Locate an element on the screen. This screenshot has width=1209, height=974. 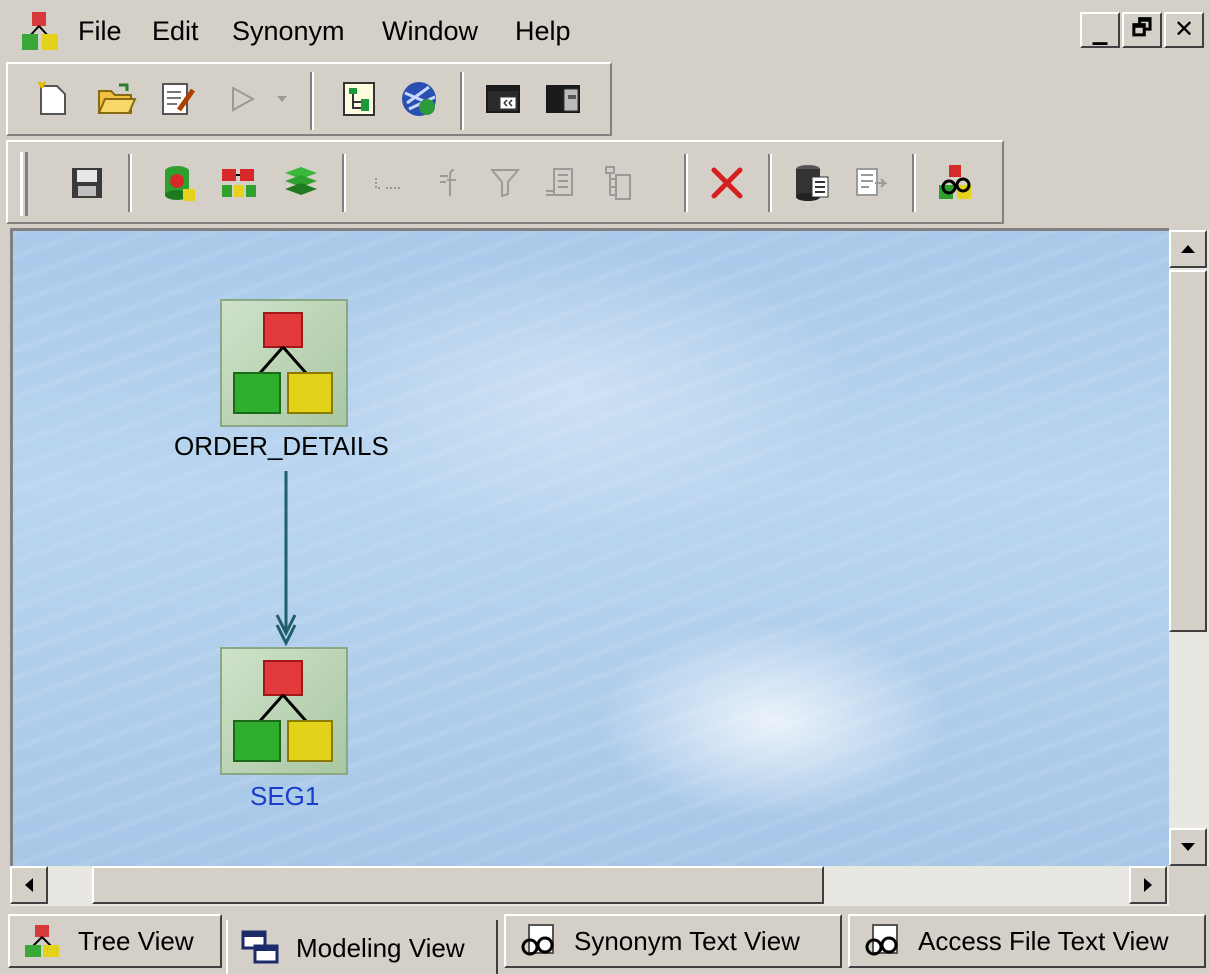
new-icon is located at coordinates (51, 98).